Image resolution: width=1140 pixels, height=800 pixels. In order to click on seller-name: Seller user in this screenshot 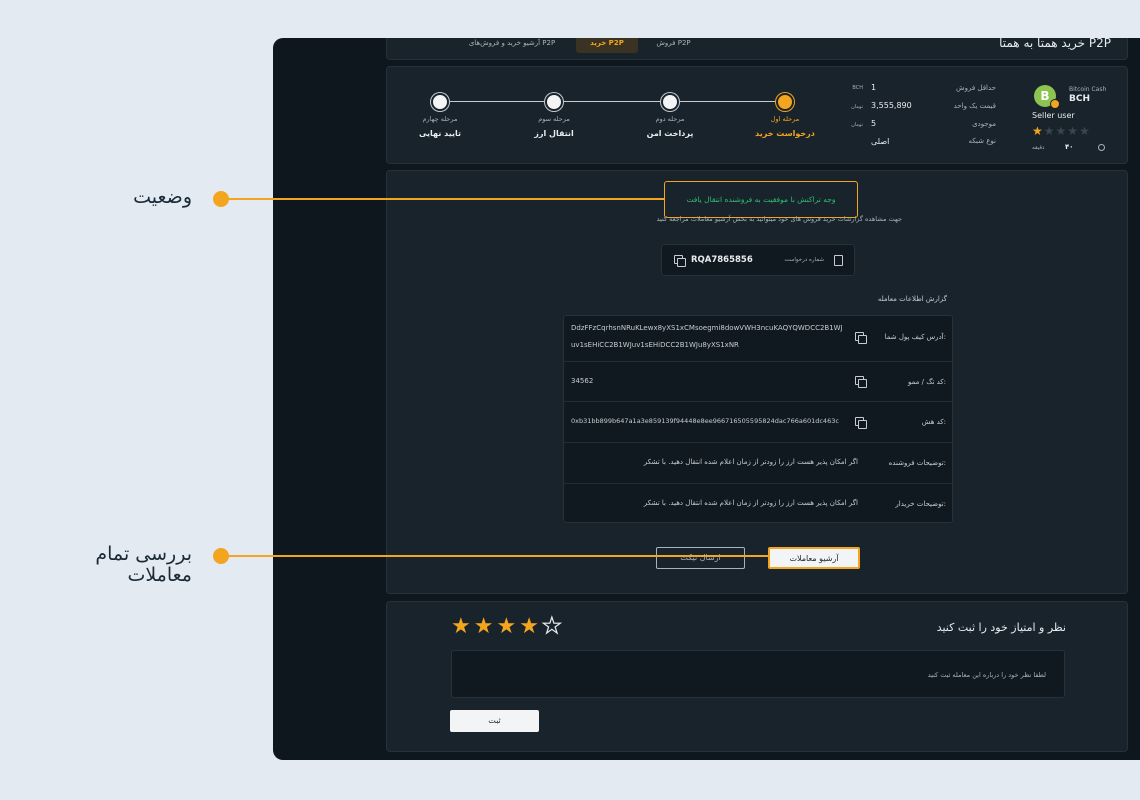, I will do `click(1053, 115)`.